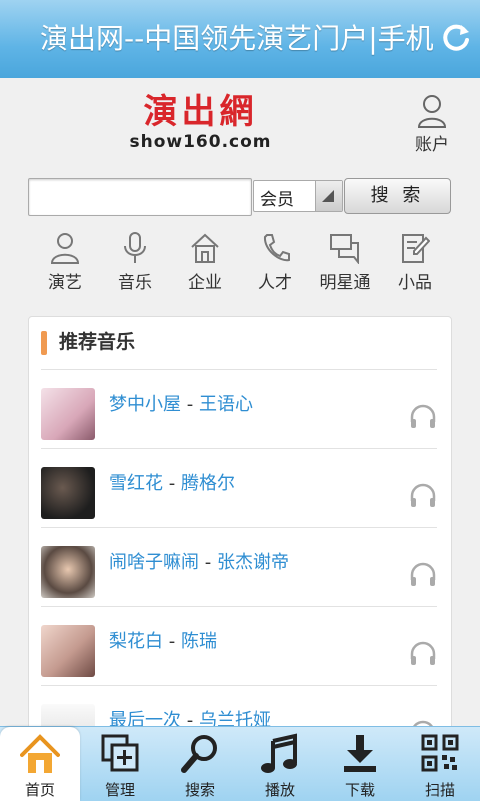 The image size is (480, 801). I want to click on nav-label: 下载, so click(359, 790).